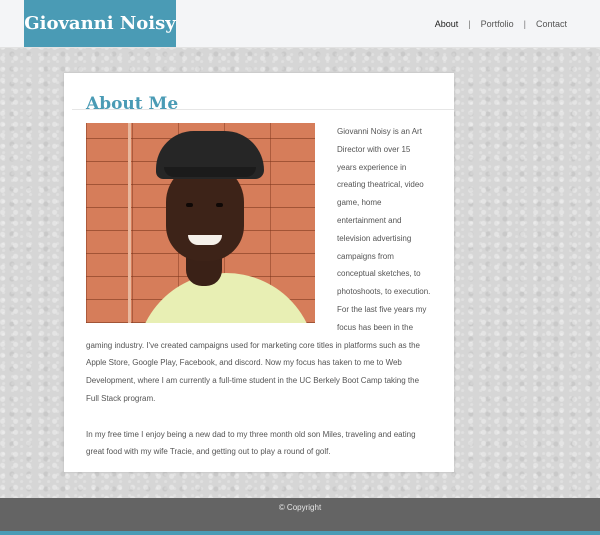 Image resolution: width=600 pixels, height=535 pixels. What do you see at coordinates (300, 507) in the screenshot?
I see `copyright-text: © Copyright` at bounding box center [300, 507].